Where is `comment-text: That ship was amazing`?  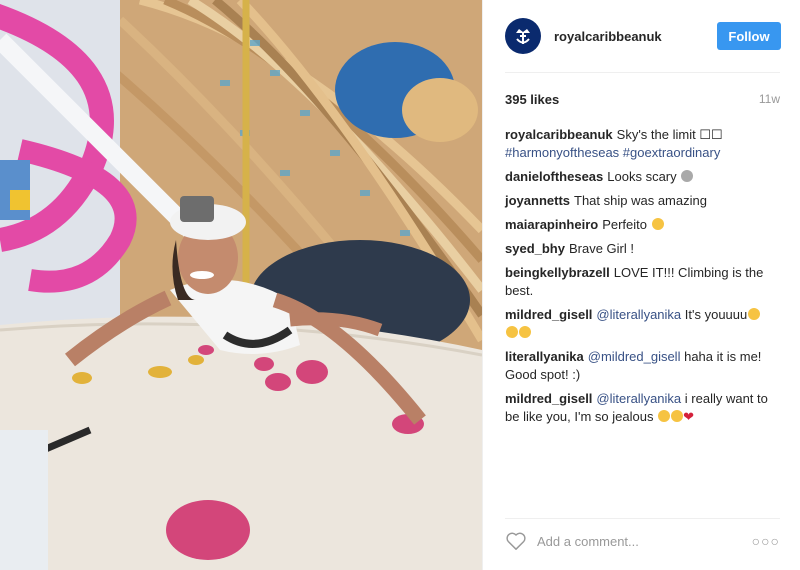
comment-text: That ship was amazing is located at coordinates (640, 200).